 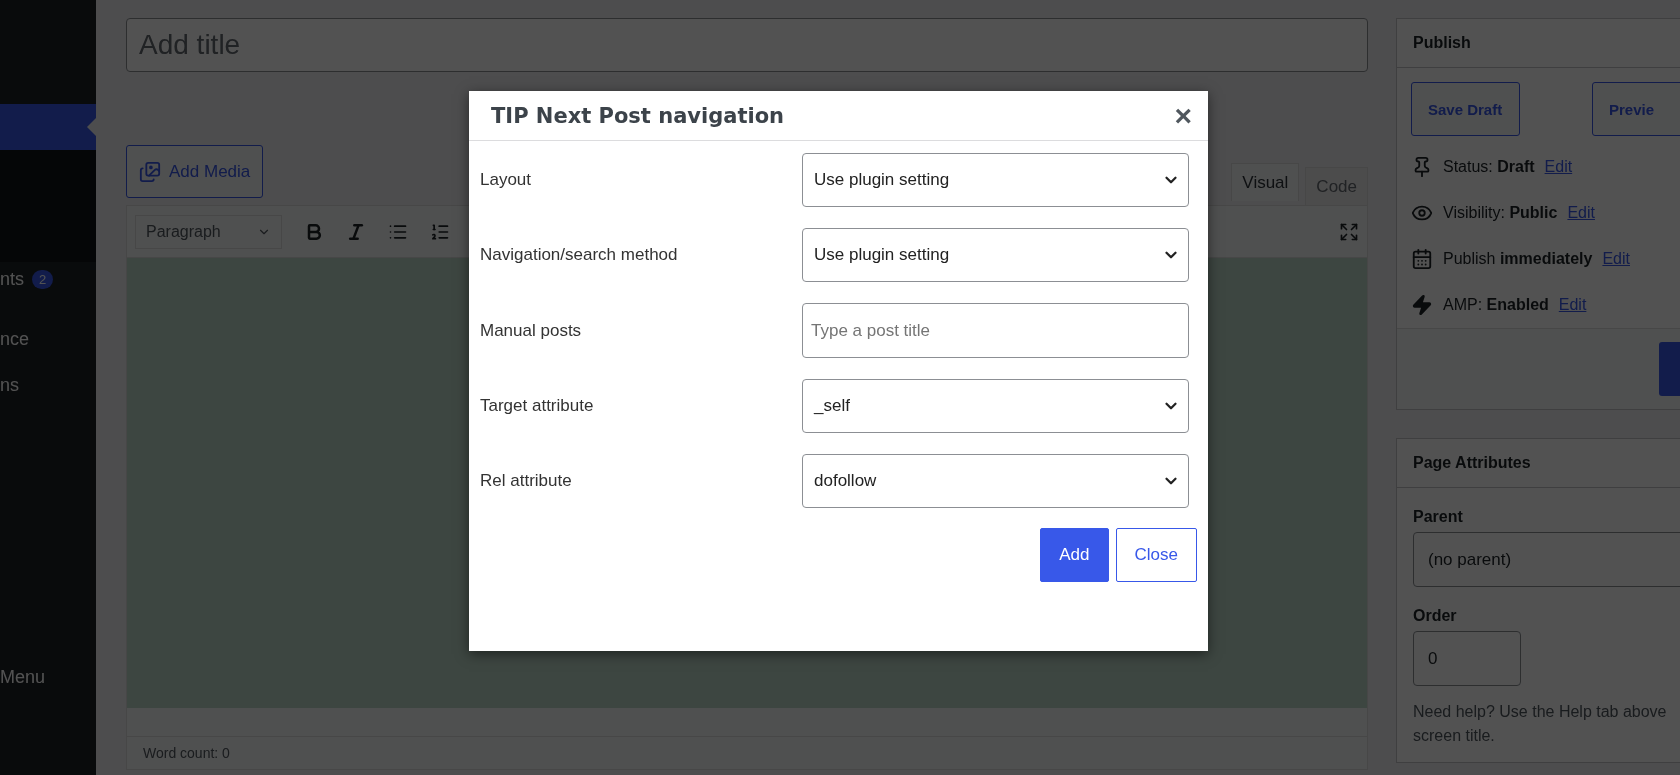 I want to click on panel-button: Previe, so click(x=1636, y=109).